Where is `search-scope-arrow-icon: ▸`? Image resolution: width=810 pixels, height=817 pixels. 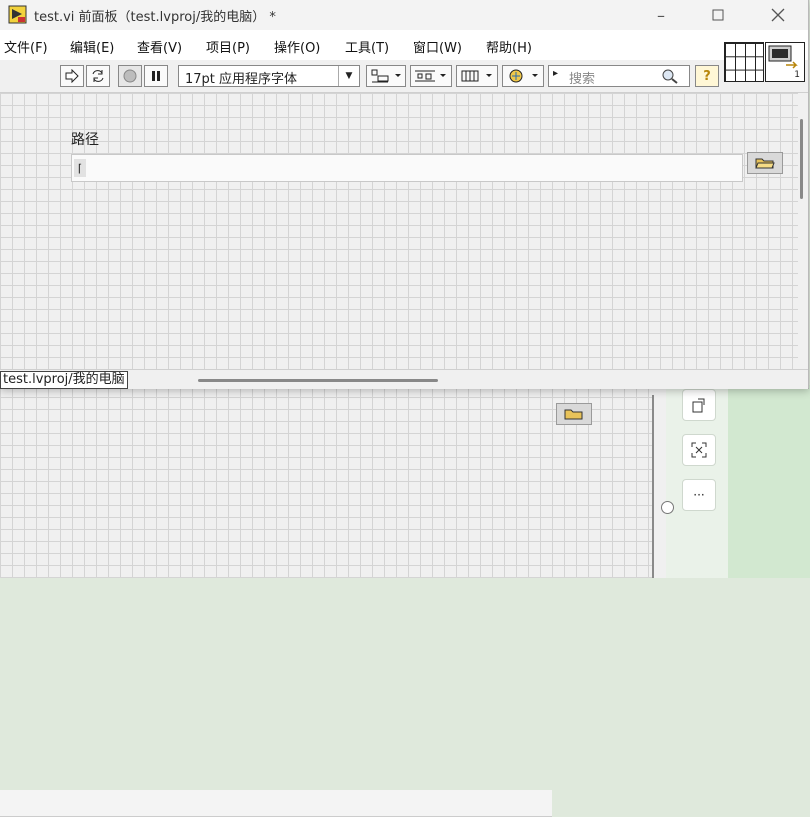 search-scope-arrow-icon: ▸ is located at coordinates (556, 73).